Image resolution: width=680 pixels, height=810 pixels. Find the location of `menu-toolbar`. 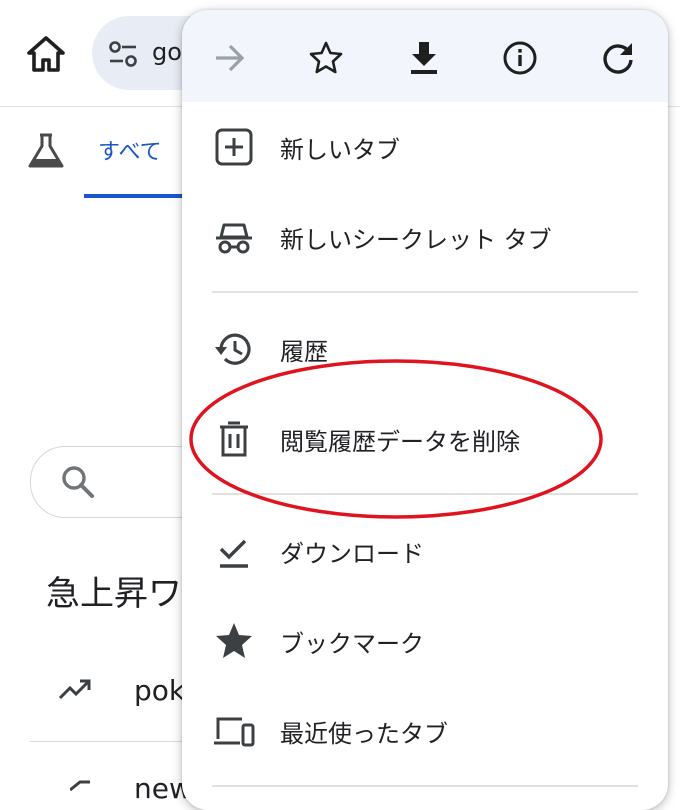

menu-toolbar is located at coordinates (425, 56).